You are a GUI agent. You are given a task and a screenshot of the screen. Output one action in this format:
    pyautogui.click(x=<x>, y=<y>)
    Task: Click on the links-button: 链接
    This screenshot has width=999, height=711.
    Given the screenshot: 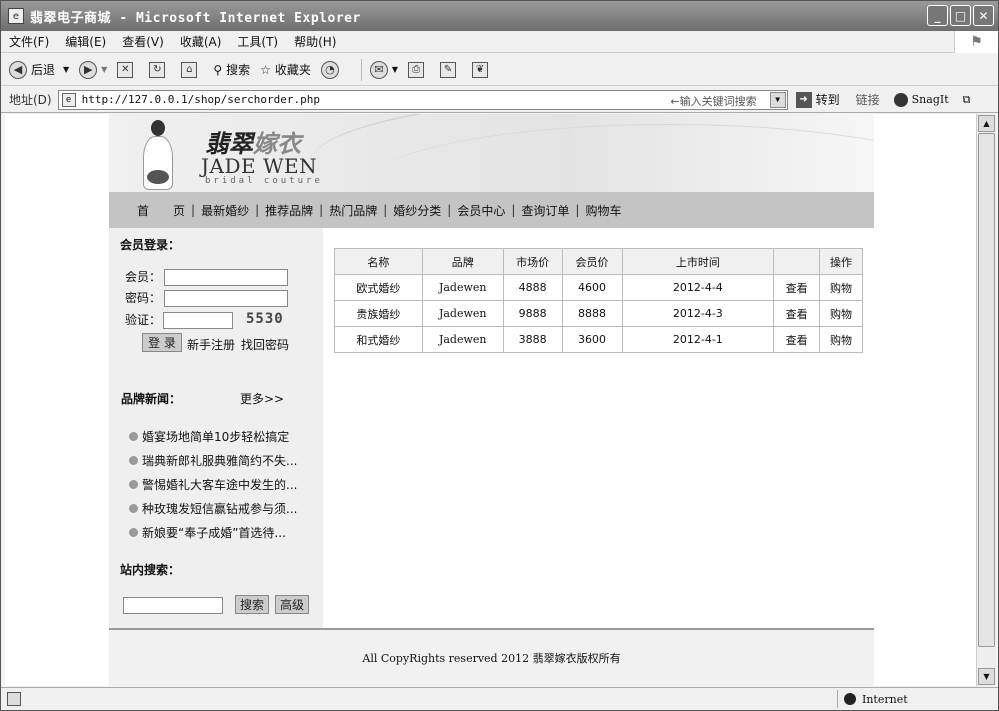 What is the action you would take?
    pyautogui.click(x=868, y=99)
    